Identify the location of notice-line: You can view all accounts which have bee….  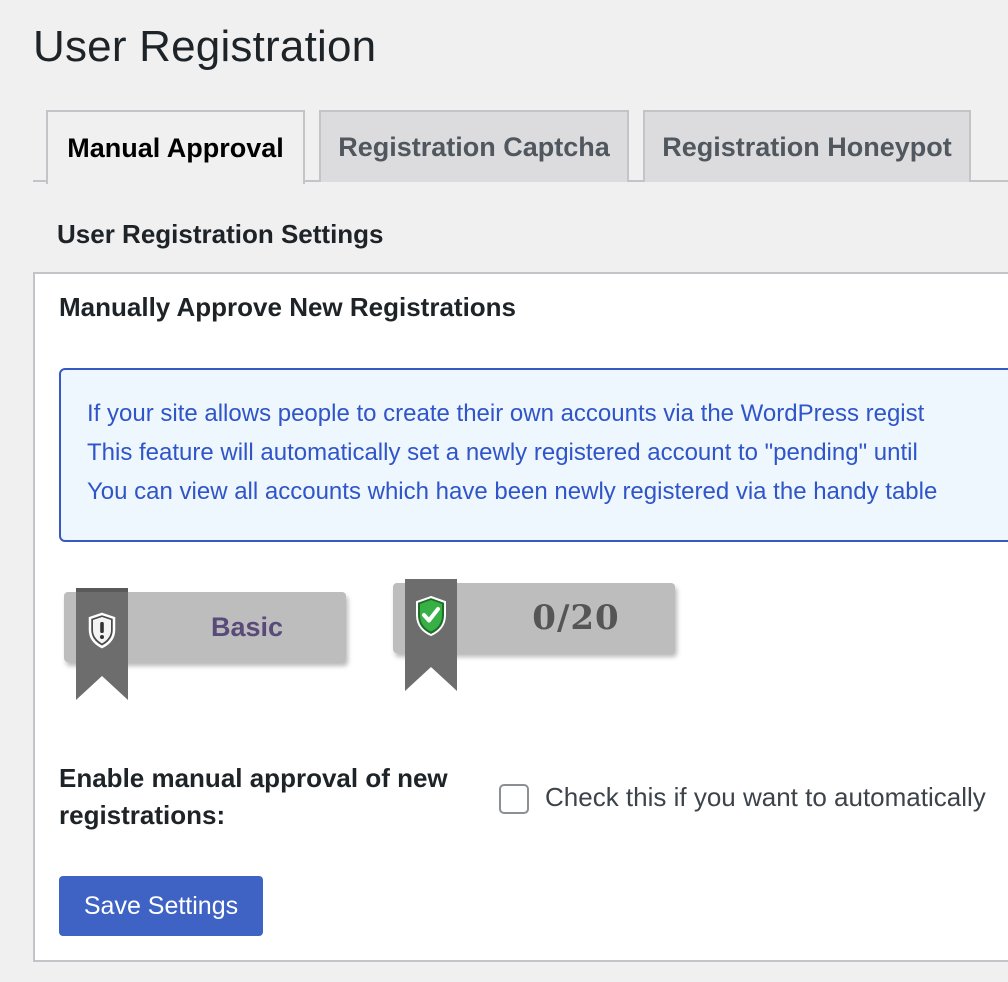
(512, 491).